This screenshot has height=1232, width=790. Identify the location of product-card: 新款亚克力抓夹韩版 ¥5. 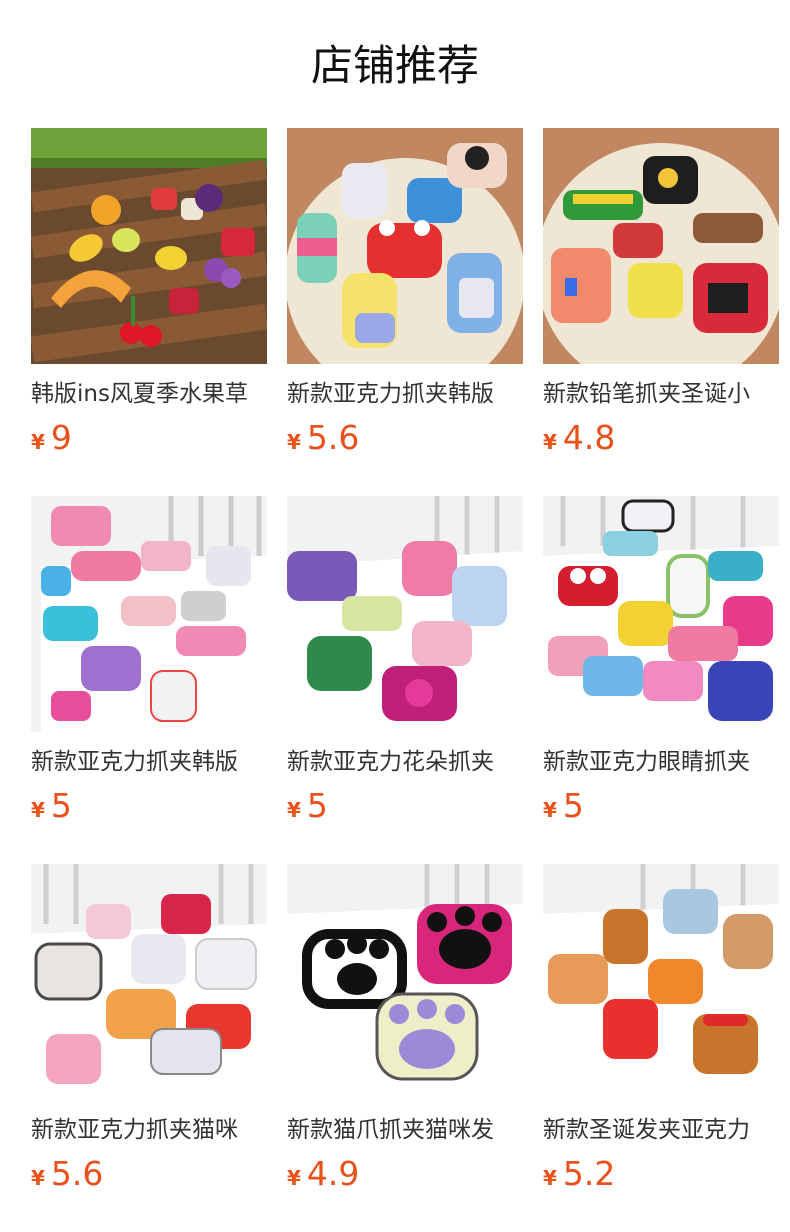
(149, 661).